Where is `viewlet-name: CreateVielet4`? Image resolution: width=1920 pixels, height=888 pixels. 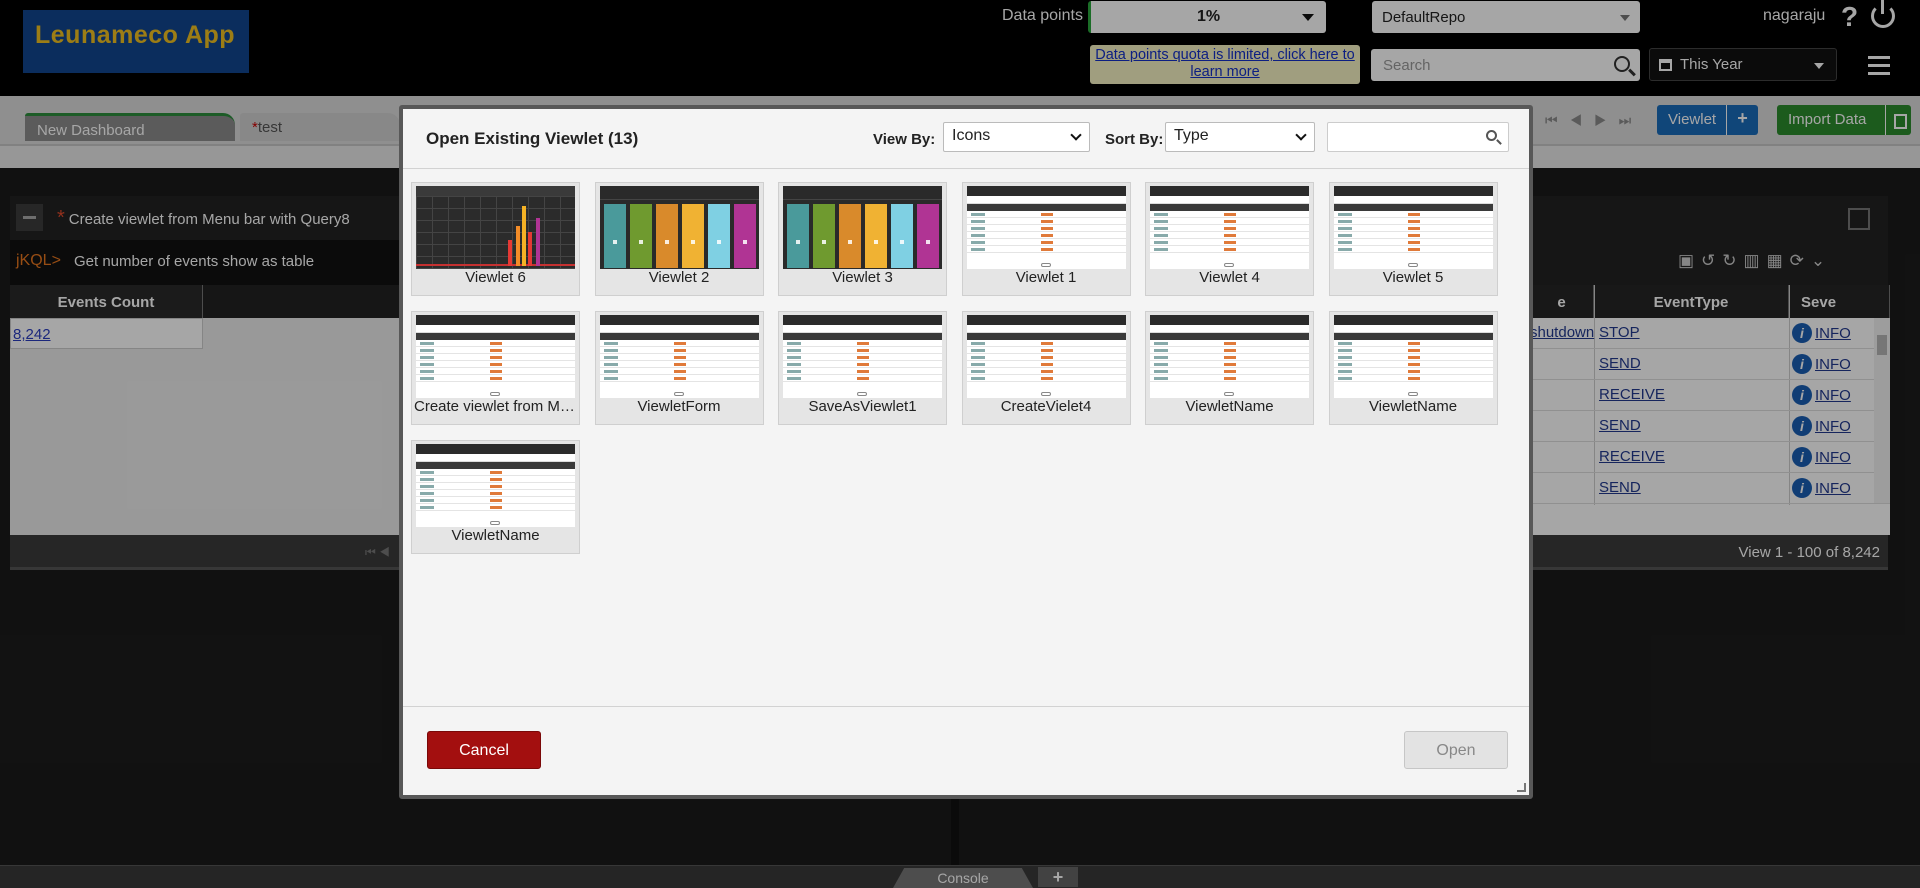 viewlet-name: CreateVielet4 is located at coordinates (1046, 406).